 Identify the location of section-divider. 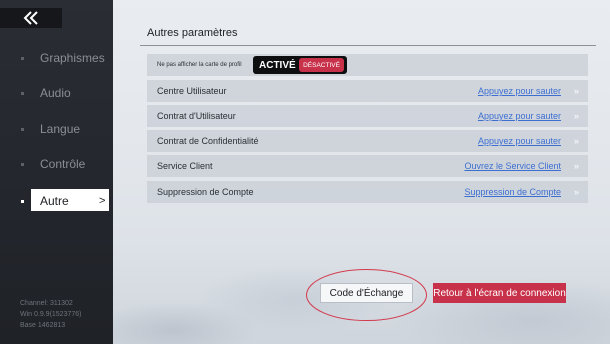
(368, 45).